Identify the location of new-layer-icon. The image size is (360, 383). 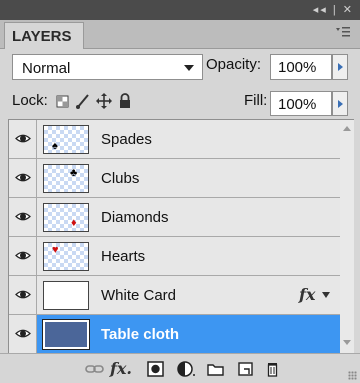
(246, 369).